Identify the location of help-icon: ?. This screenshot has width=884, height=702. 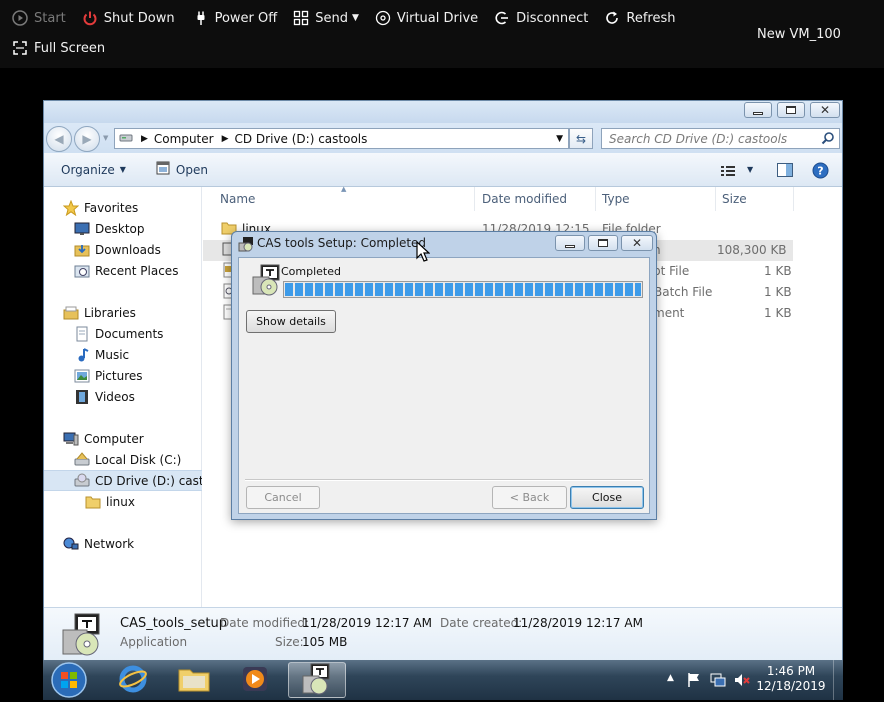
(820, 172).